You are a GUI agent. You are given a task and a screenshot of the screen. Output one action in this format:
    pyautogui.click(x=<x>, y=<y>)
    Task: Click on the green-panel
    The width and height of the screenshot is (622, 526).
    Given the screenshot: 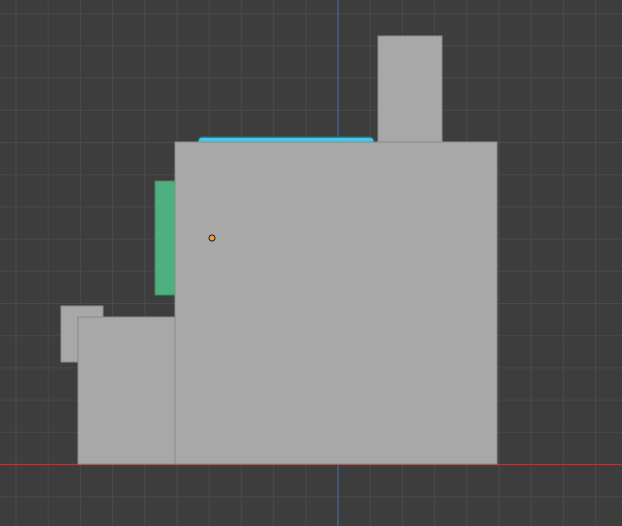 What is the action you would take?
    pyautogui.click(x=165, y=238)
    